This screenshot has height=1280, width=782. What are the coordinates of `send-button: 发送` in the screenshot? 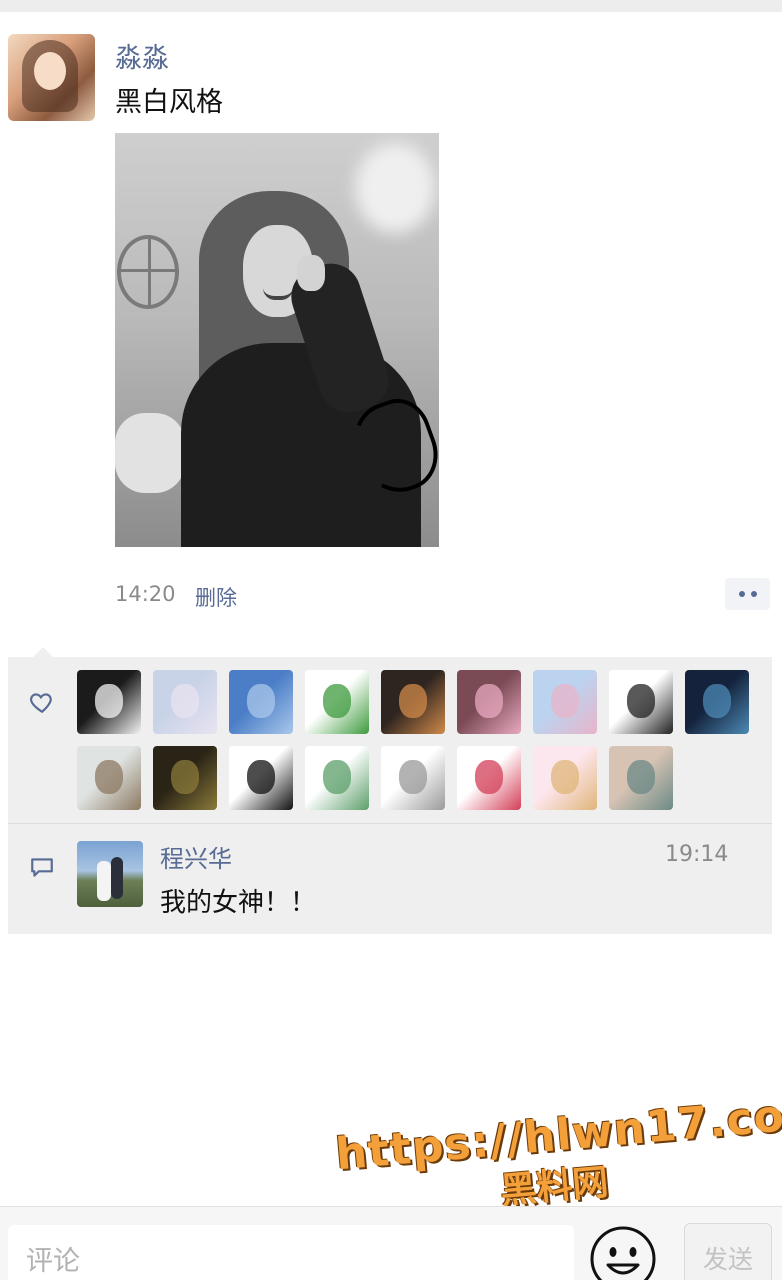 It's located at (728, 1251).